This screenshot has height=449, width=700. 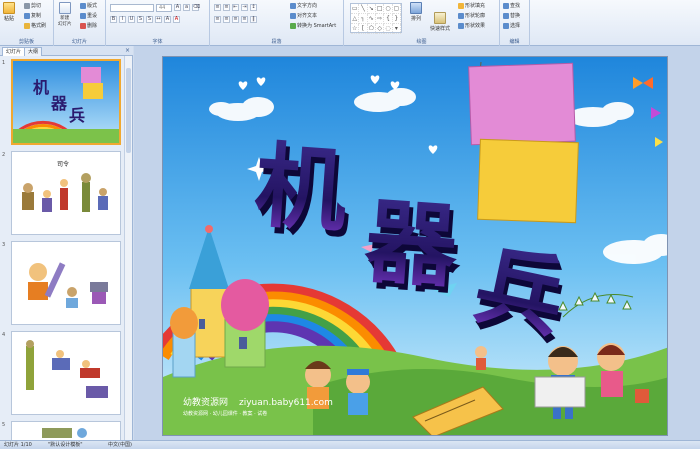 I want to click on line-spacing-icon: ↕, so click(x=253, y=7).